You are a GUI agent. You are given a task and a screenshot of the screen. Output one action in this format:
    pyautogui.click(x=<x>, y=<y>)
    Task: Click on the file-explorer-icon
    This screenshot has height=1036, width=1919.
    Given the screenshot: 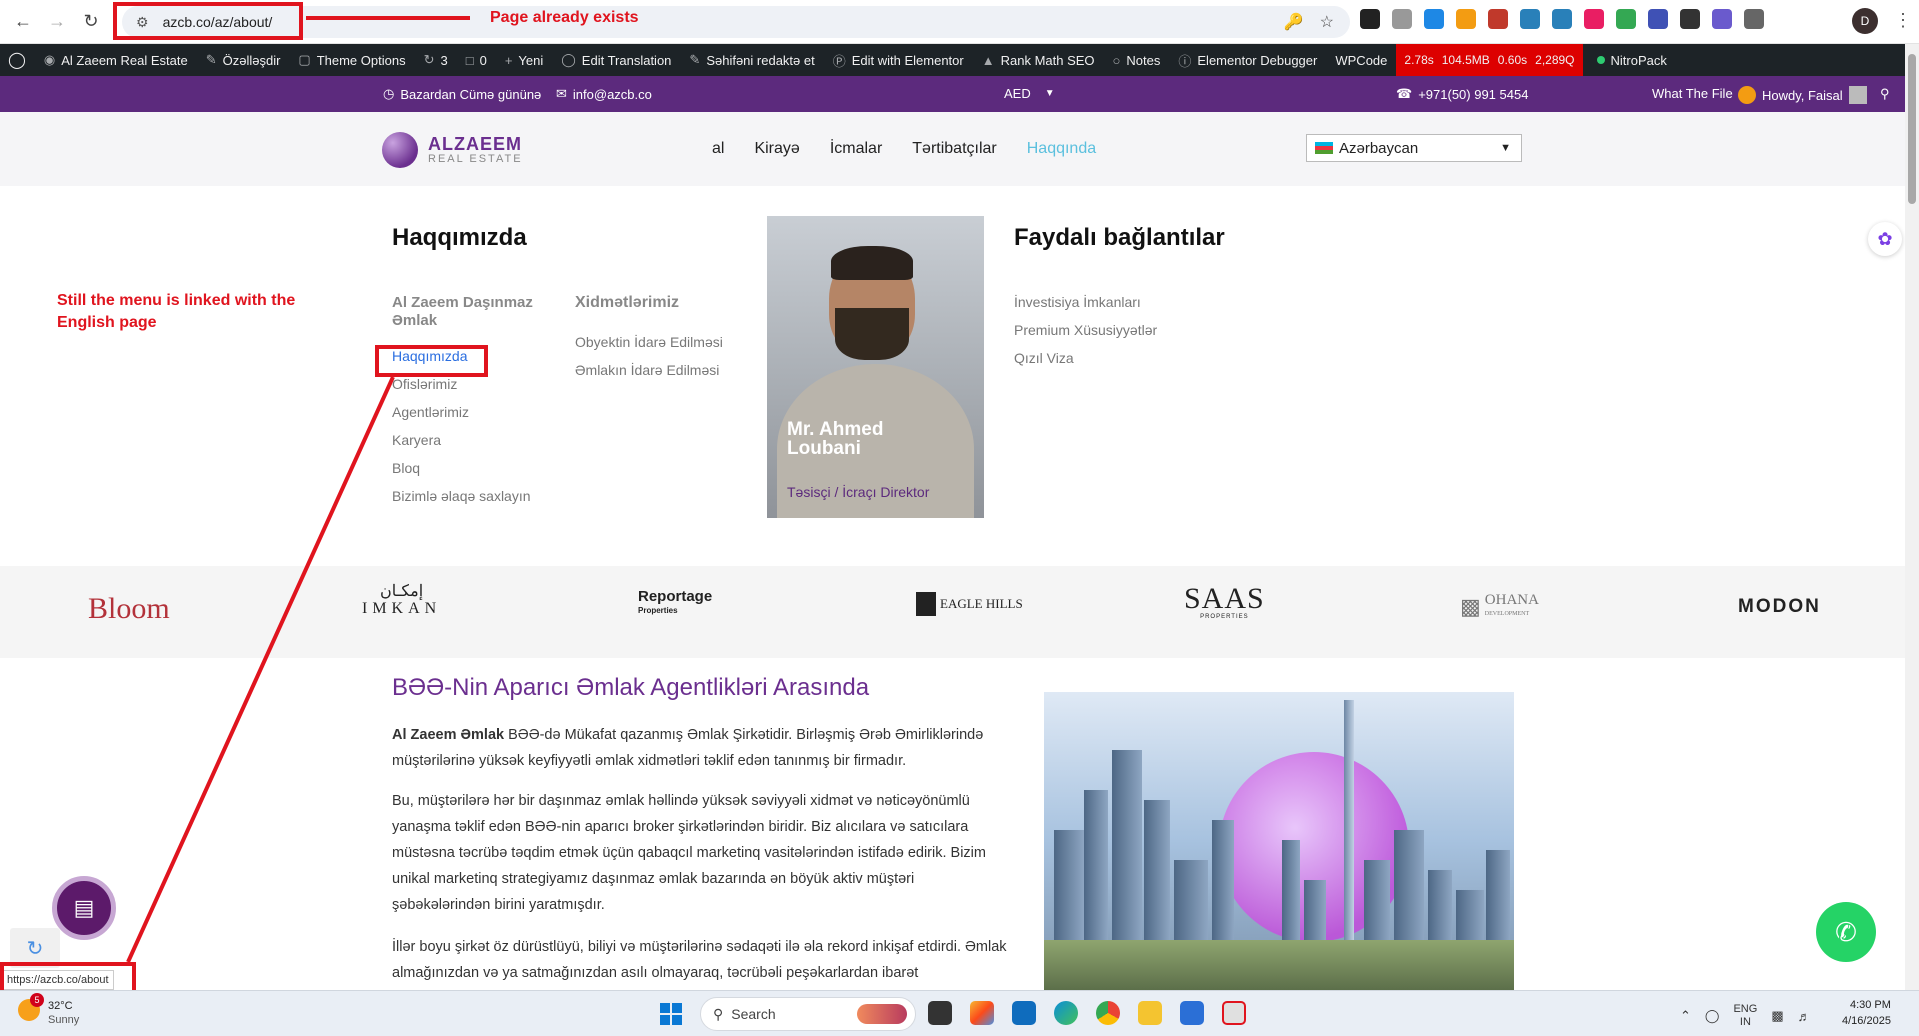 What is the action you would take?
    pyautogui.click(x=1150, y=1013)
    